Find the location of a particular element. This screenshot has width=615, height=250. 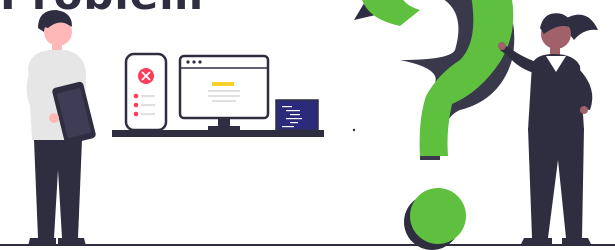

phone-mockup is located at coordinates (146, 92).